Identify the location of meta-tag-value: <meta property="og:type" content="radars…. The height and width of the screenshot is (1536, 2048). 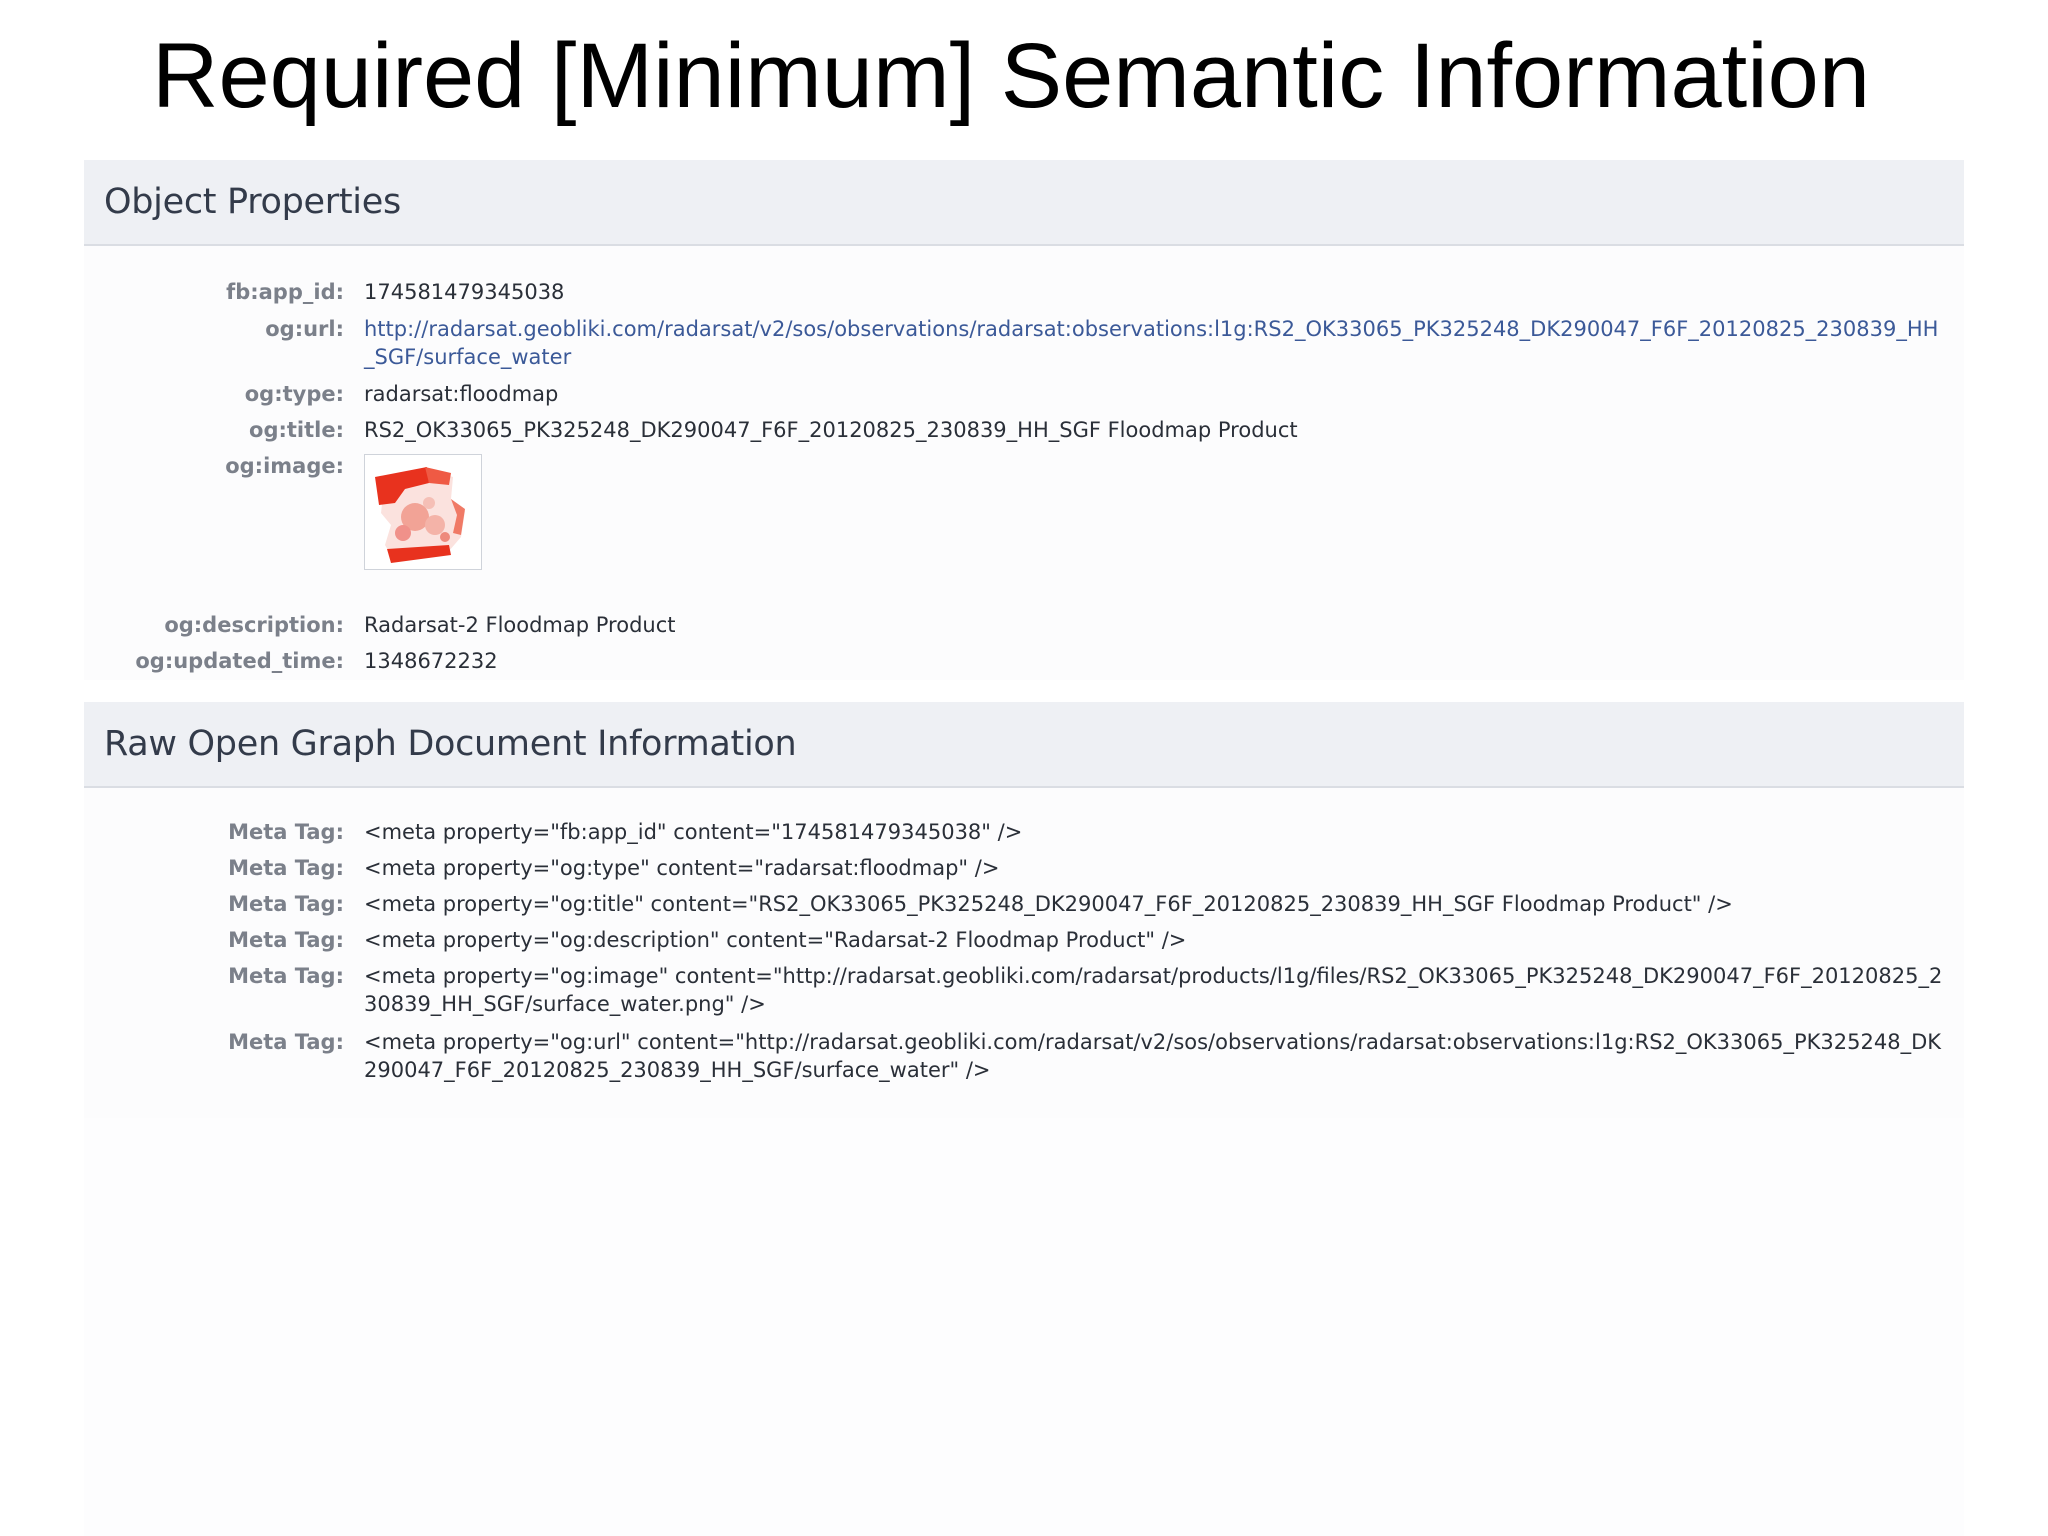
(682, 868).